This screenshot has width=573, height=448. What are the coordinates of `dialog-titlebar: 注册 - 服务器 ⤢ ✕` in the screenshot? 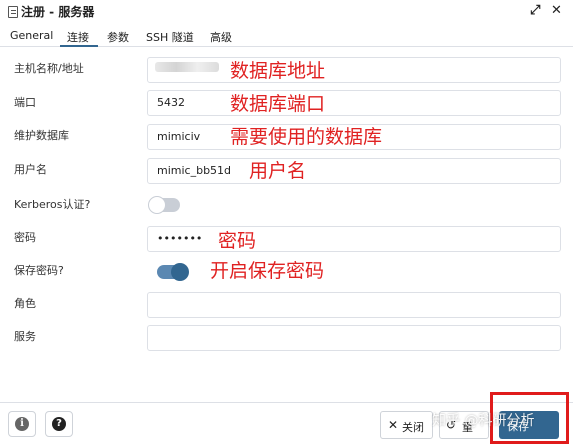 It's located at (286, 12).